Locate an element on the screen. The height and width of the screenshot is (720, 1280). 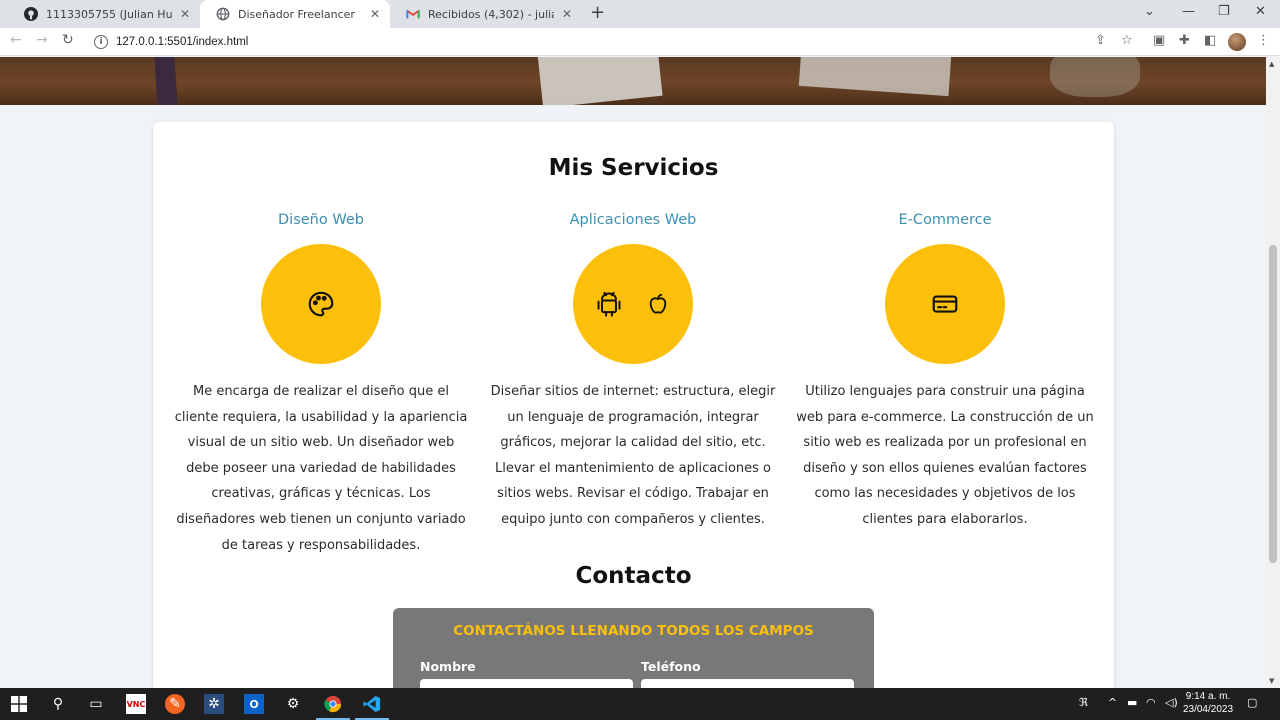
bookmark-star-icon: ☆ is located at coordinates (1127, 40).